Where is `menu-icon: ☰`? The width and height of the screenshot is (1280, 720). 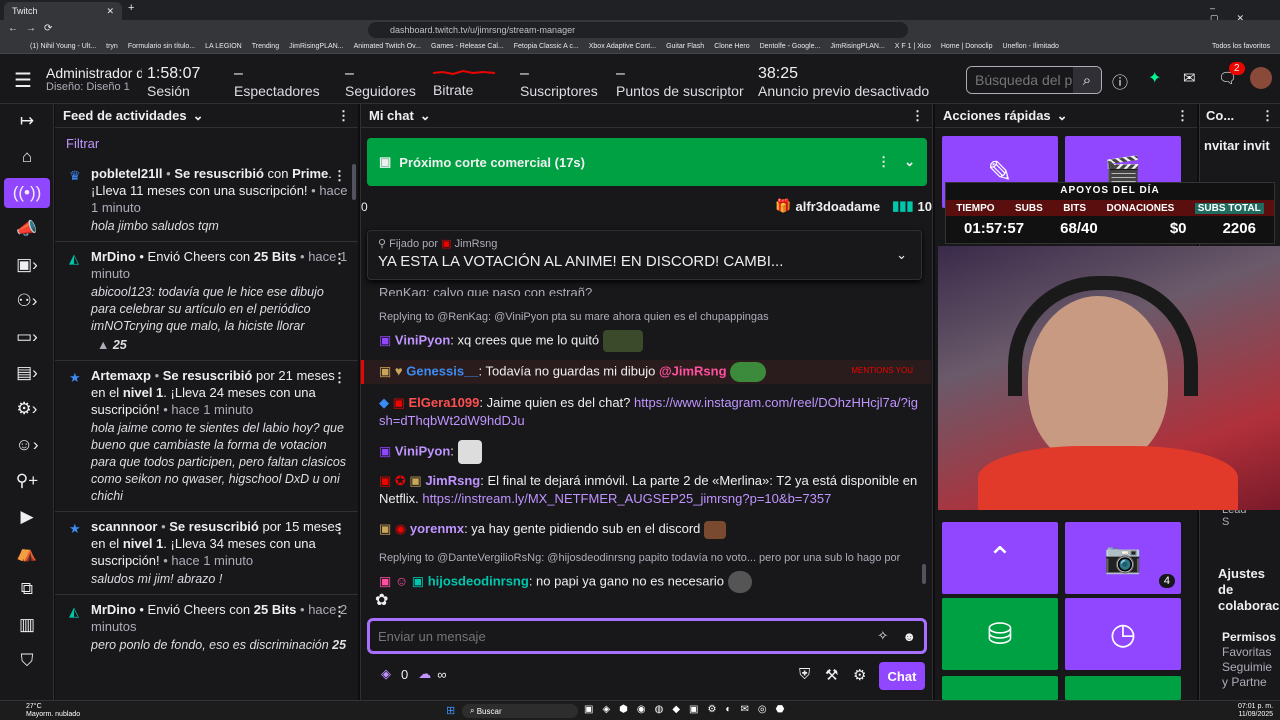
menu-icon: ☰ is located at coordinates (23, 80).